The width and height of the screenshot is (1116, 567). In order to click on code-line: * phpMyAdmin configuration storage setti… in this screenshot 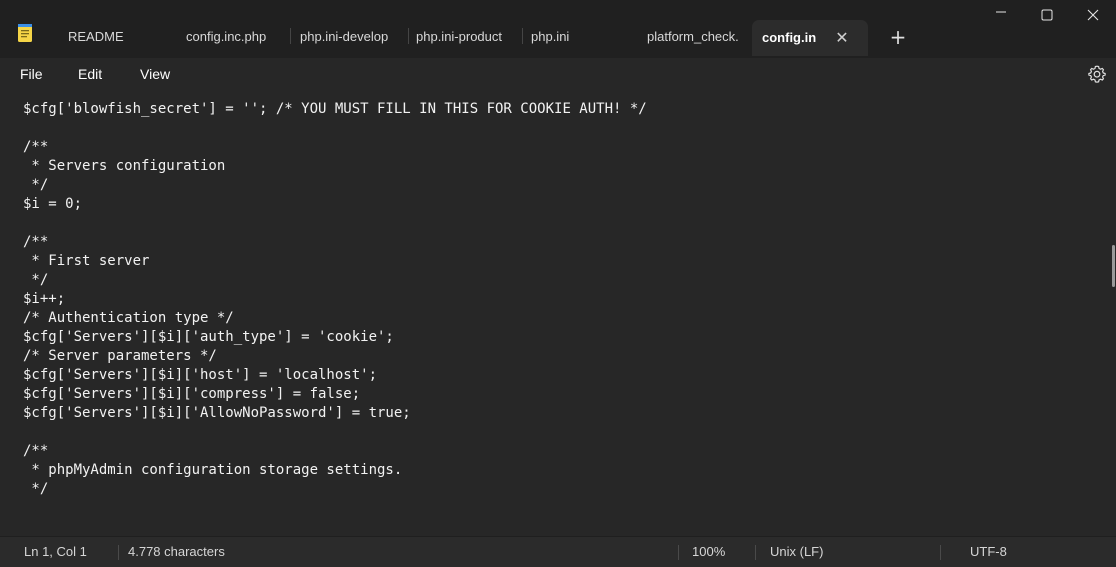, I will do `click(213, 470)`.